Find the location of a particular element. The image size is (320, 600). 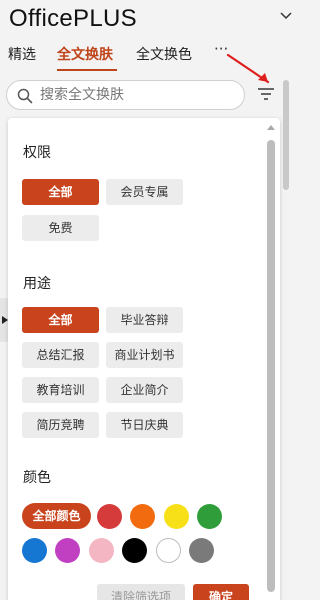

color-title: 颜色 is located at coordinates (37, 478).